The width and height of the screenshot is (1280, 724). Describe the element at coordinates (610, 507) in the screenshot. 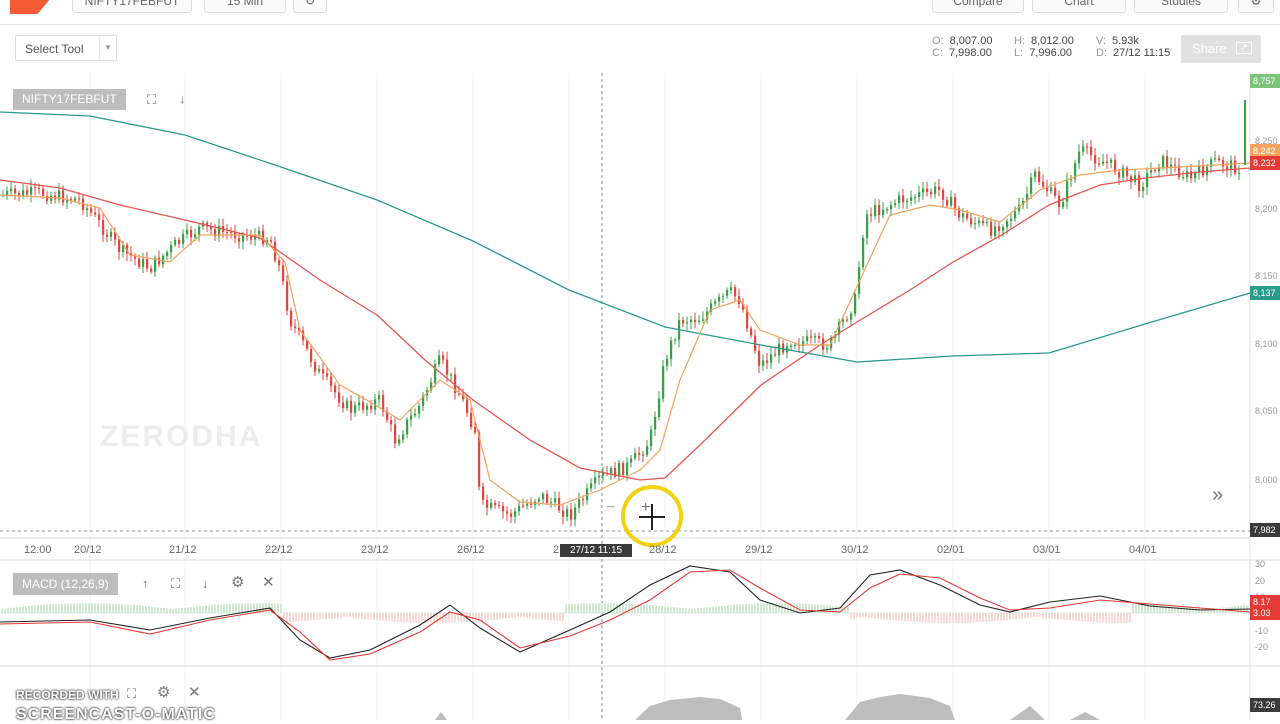

I see `zoom-out-icon: −` at that location.